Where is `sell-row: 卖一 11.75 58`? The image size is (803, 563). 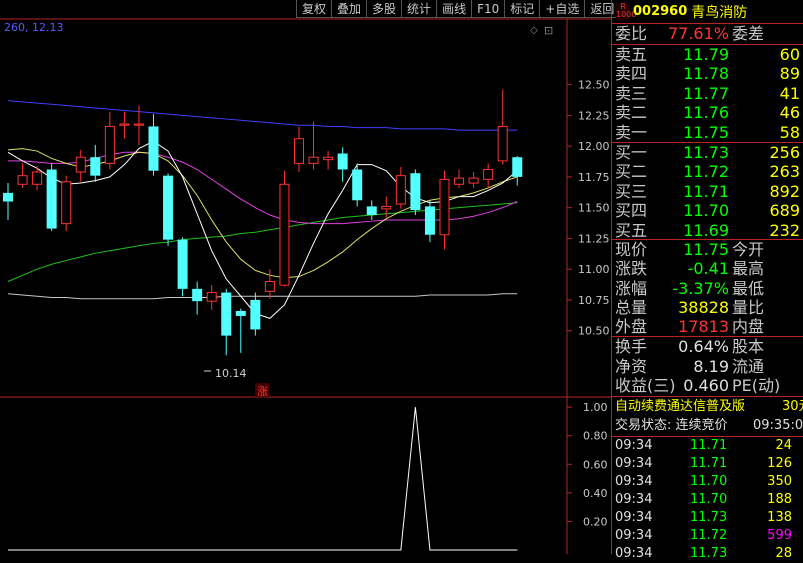
sell-row: 卖一 11.75 58 is located at coordinates (707, 132).